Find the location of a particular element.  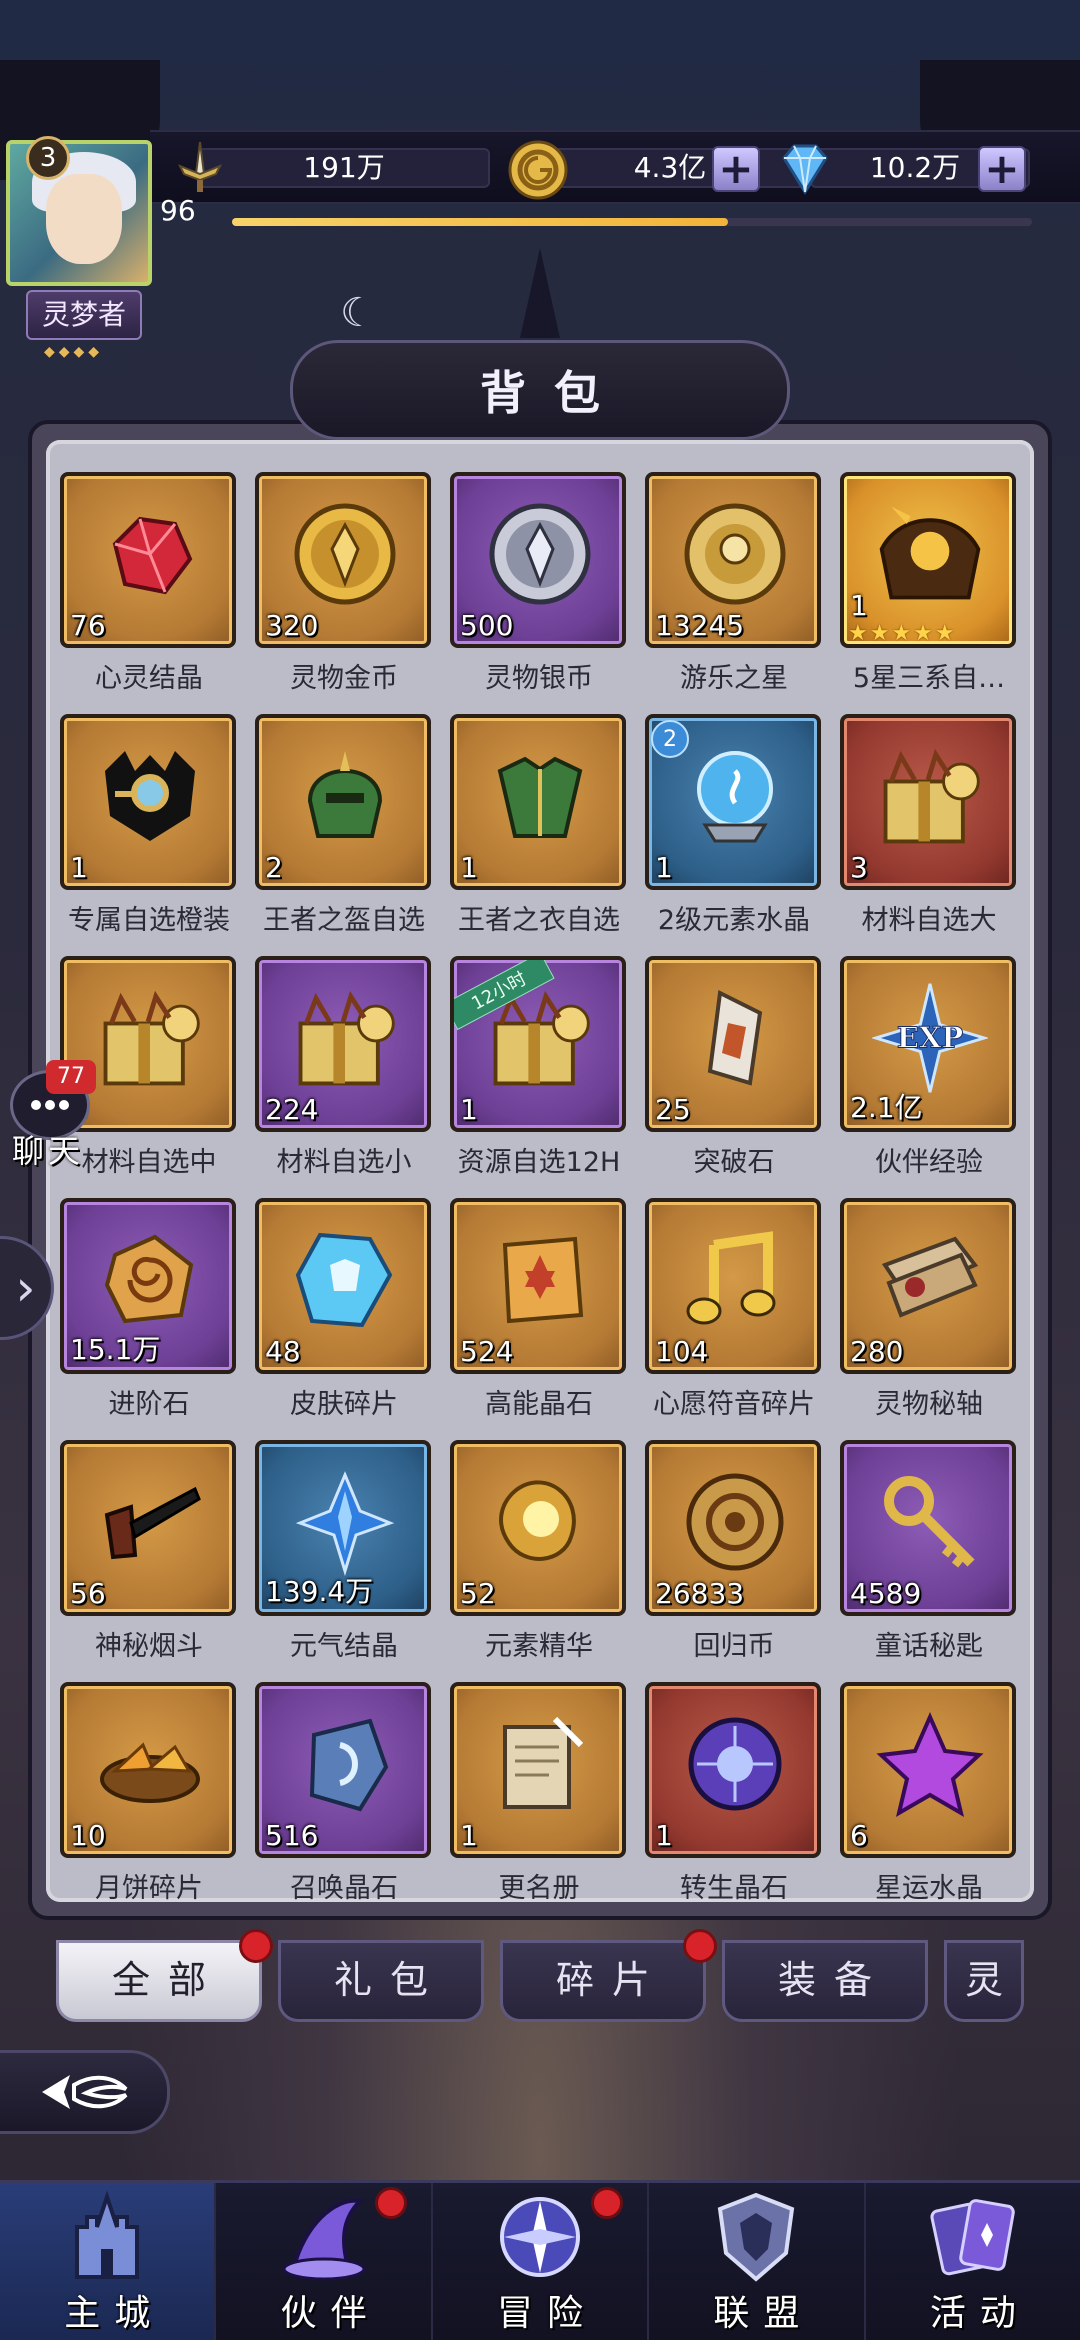

resource-bar: 191万 4.3亿 + 10.2万 + is located at coordinates (615, 167).